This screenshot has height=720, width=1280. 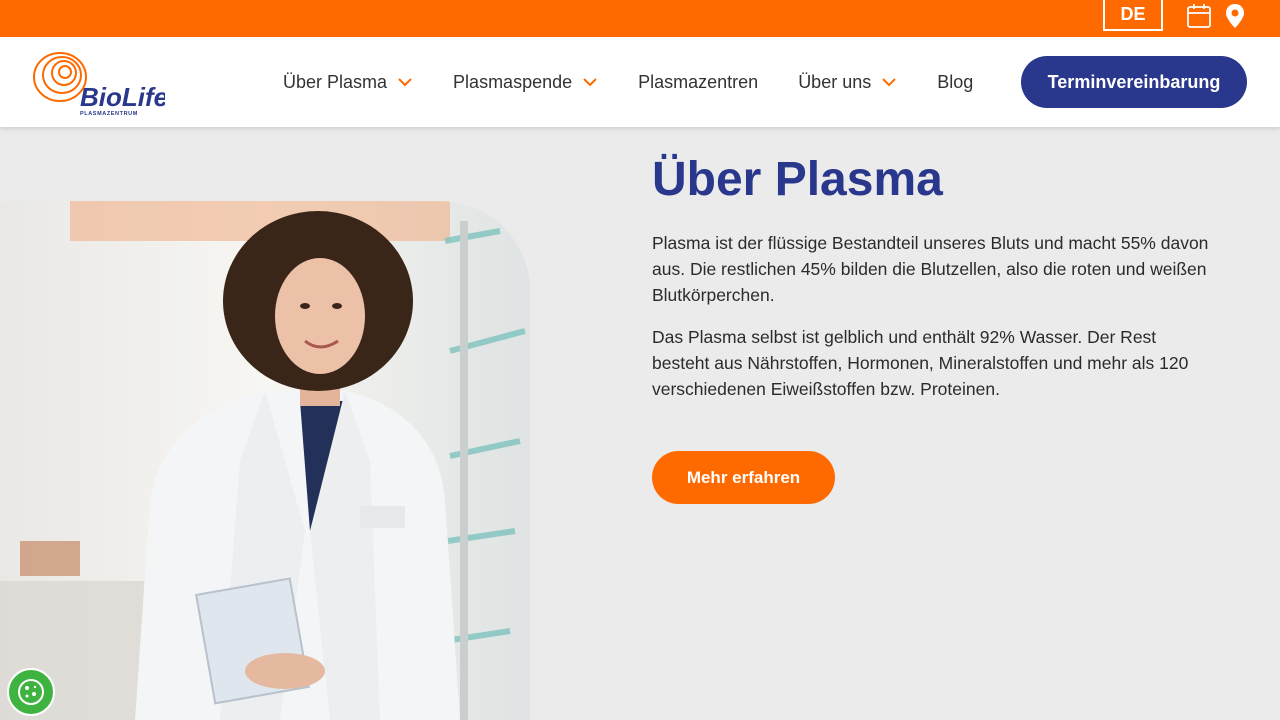 I want to click on brand-name: BioLife, so click(x=122, y=97).